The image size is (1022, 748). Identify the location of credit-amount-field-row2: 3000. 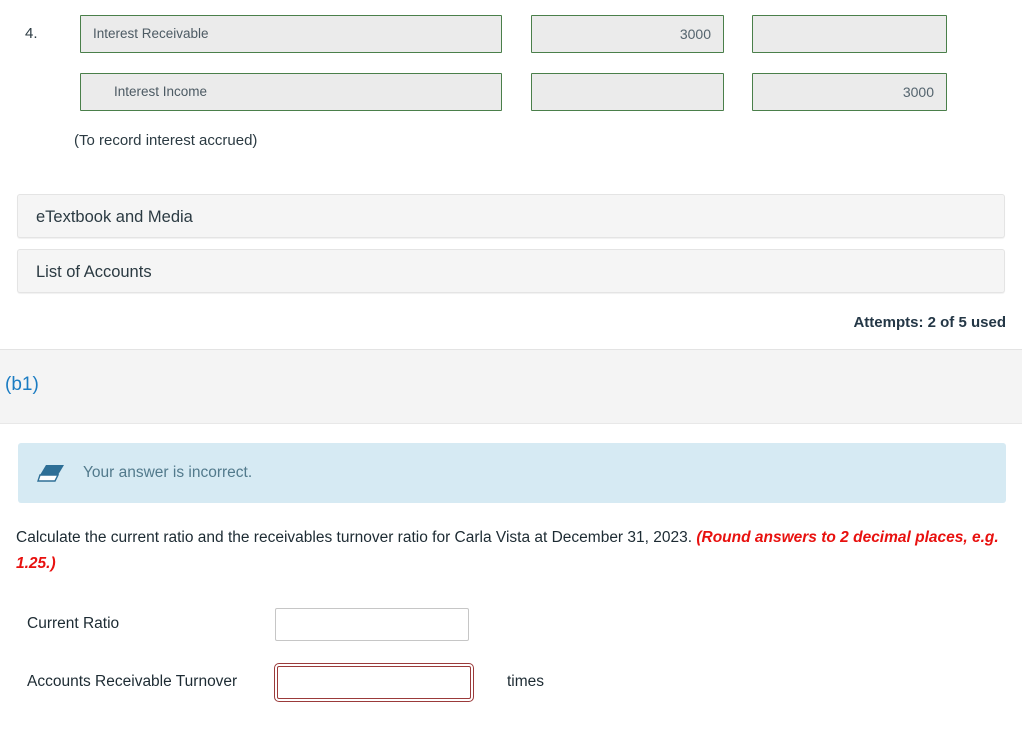
(849, 92).